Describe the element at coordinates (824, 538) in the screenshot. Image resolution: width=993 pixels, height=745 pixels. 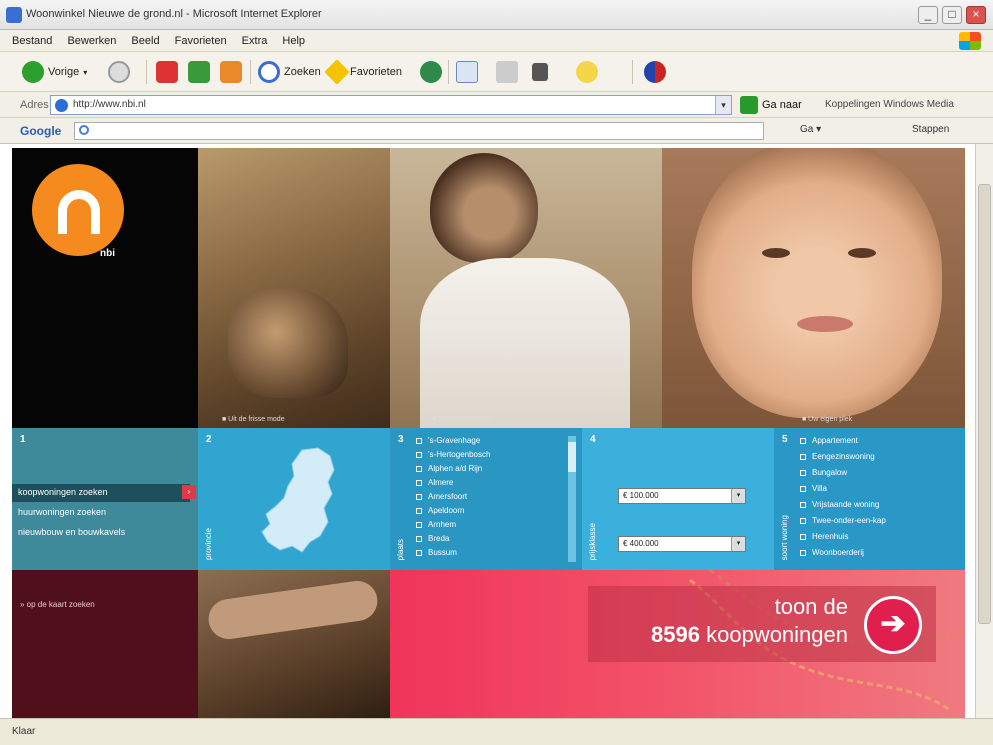
I see `house-type-option: Herenhuis` at that location.